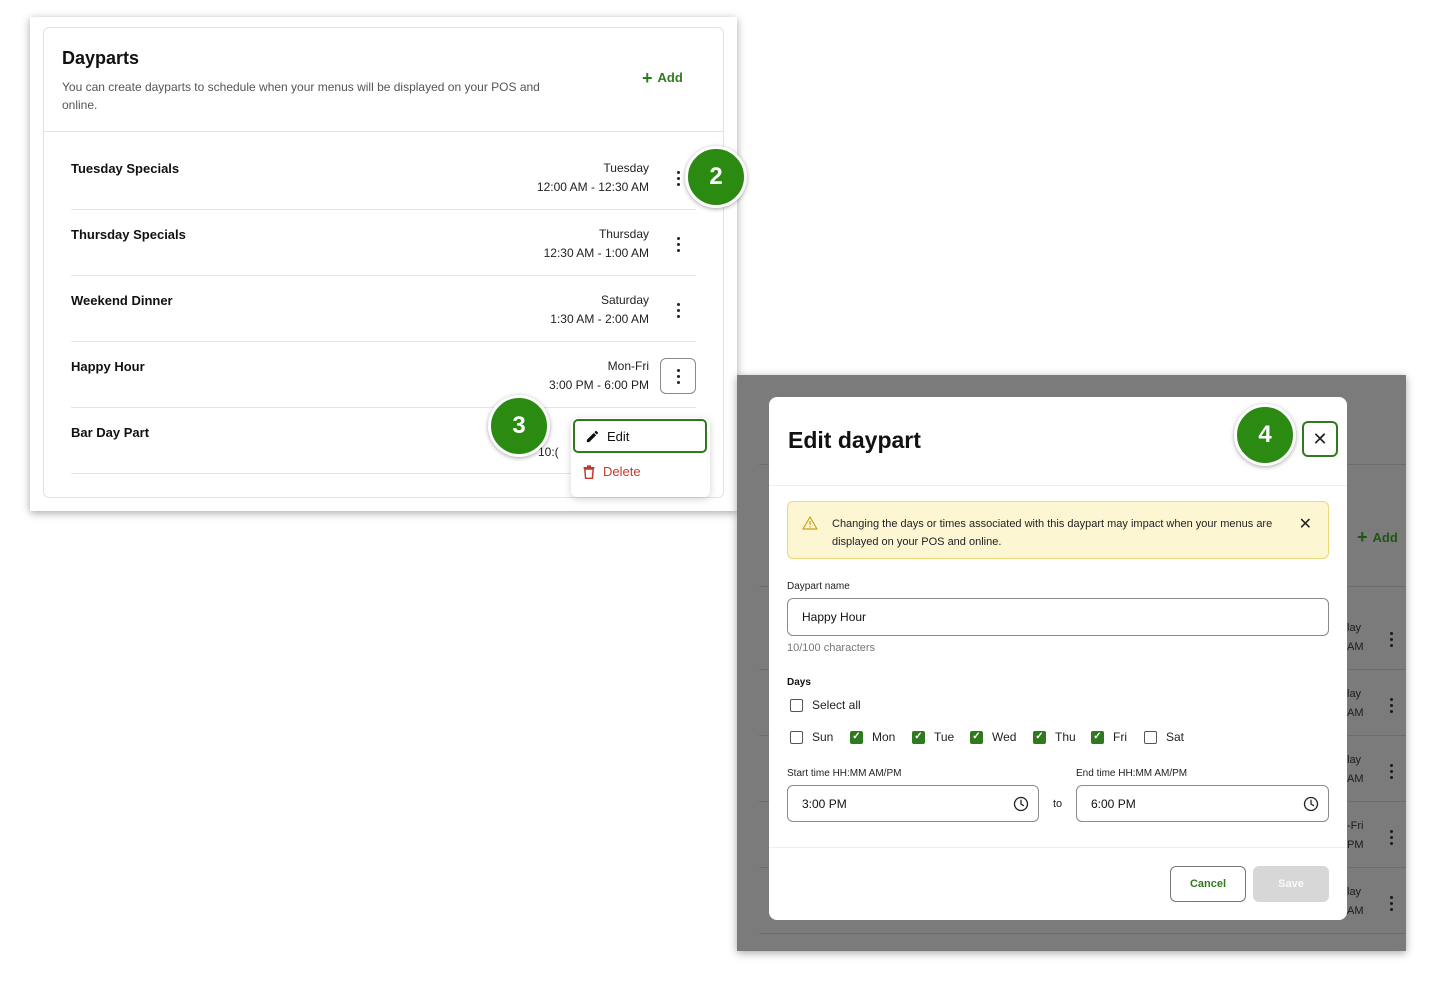 This screenshot has height=981, width=1440. What do you see at coordinates (844, 773) in the screenshot?
I see `start-time-label: Start time HH:MM AM/PM` at bounding box center [844, 773].